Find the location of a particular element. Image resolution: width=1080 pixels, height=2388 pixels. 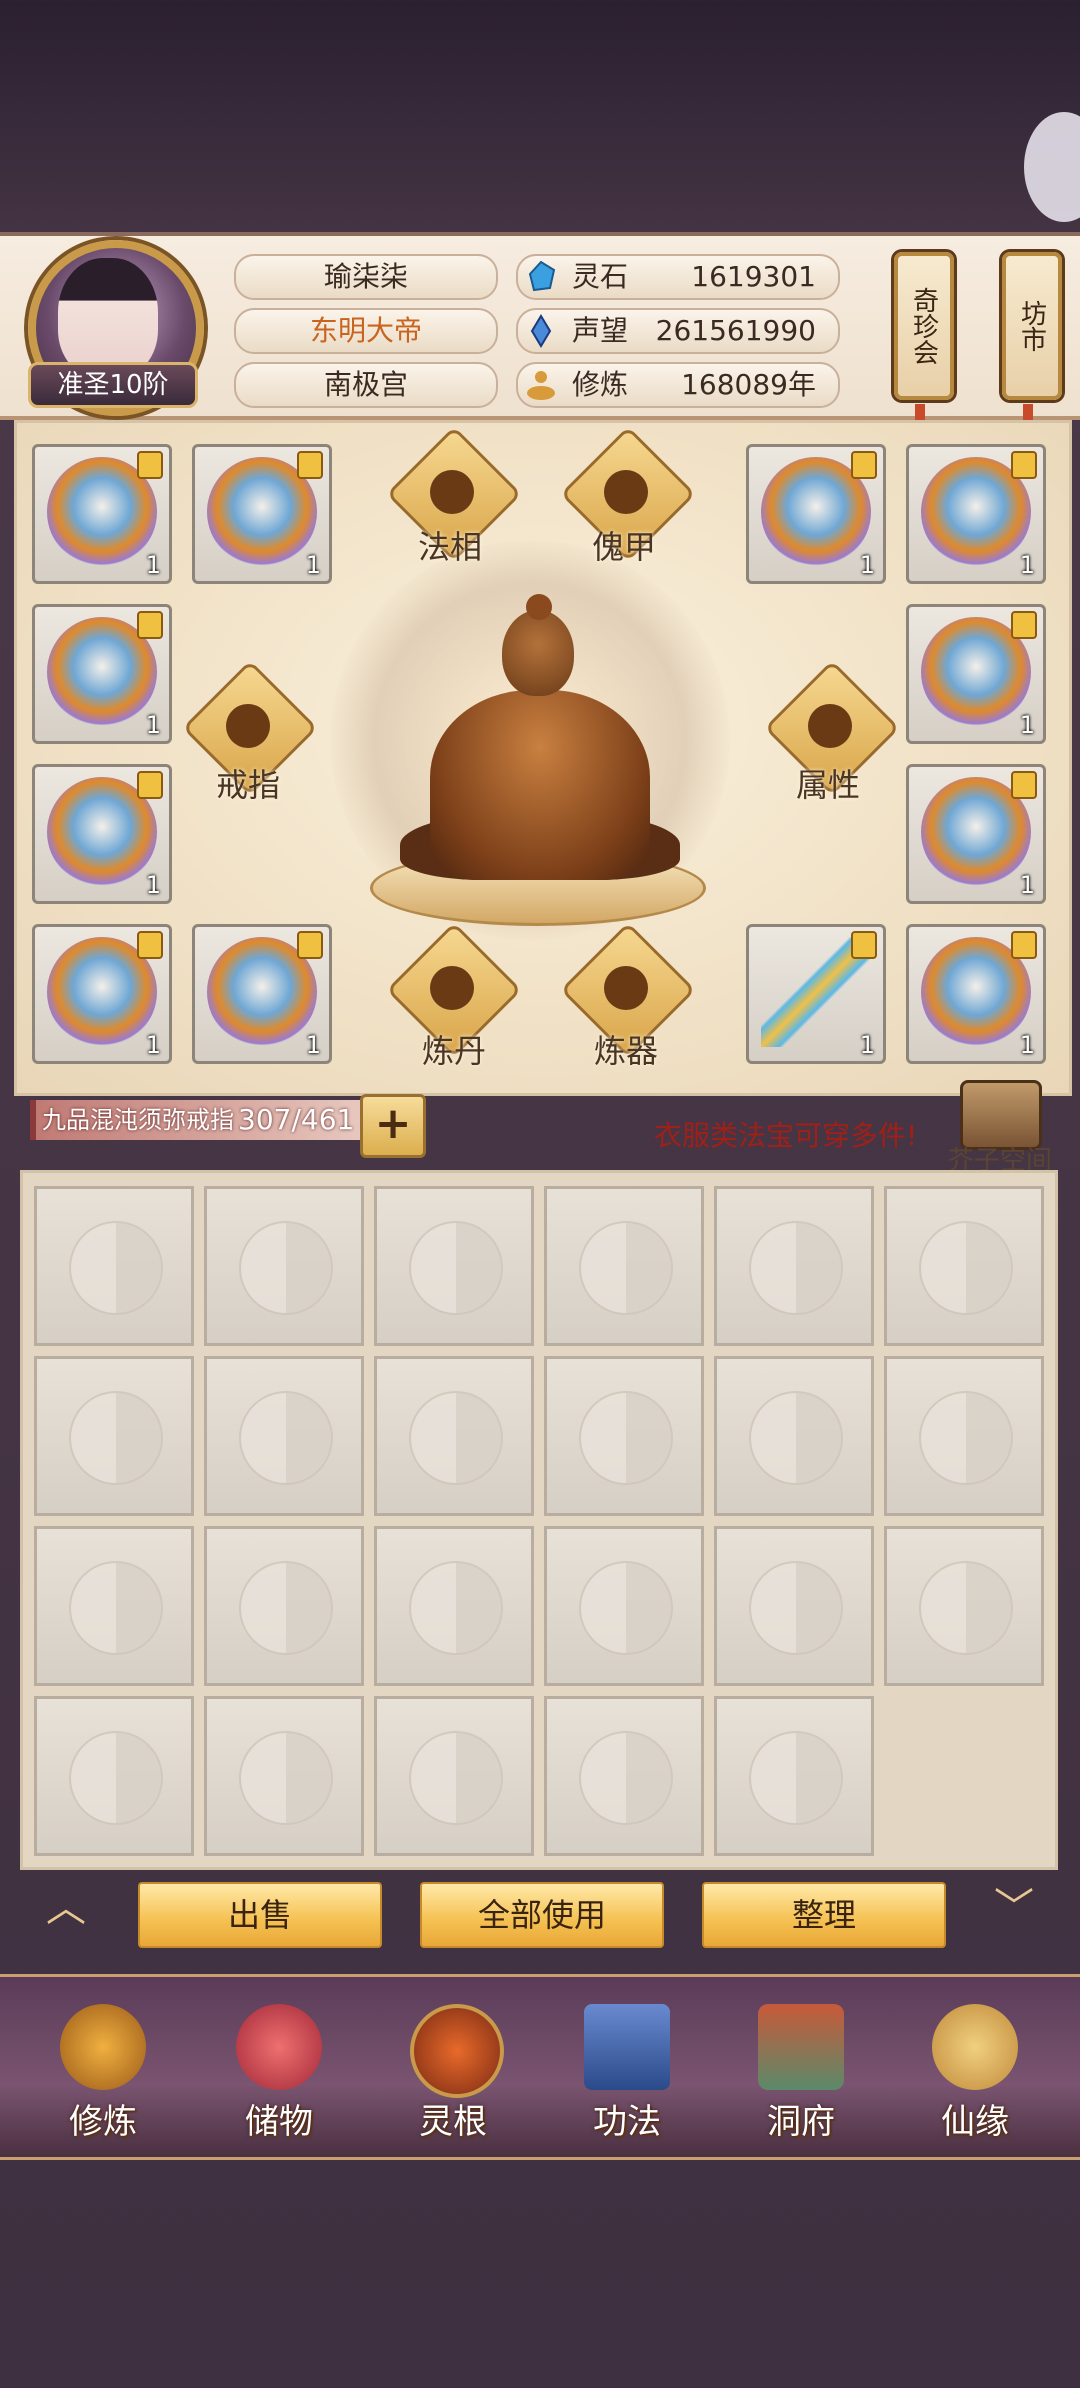

player-title: 东明大帝 is located at coordinates (366, 331).